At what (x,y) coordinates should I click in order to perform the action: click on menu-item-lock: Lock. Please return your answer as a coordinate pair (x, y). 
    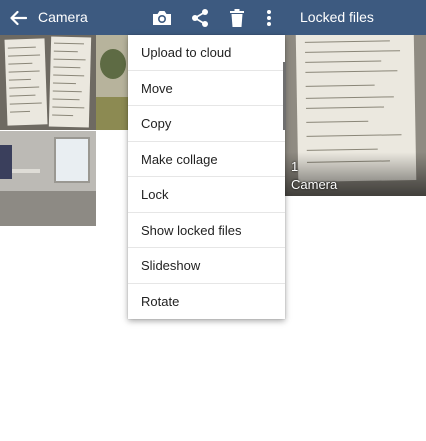
    Looking at the image, I should click on (206, 195).